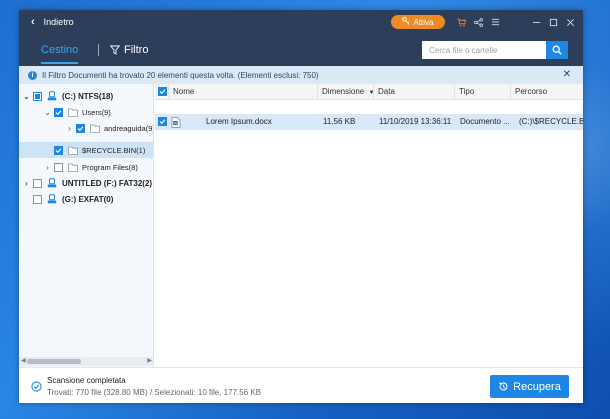  What do you see at coordinates (423, 22) in the screenshot?
I see `activate-label: Attiva` at bounding box center [423, 22].